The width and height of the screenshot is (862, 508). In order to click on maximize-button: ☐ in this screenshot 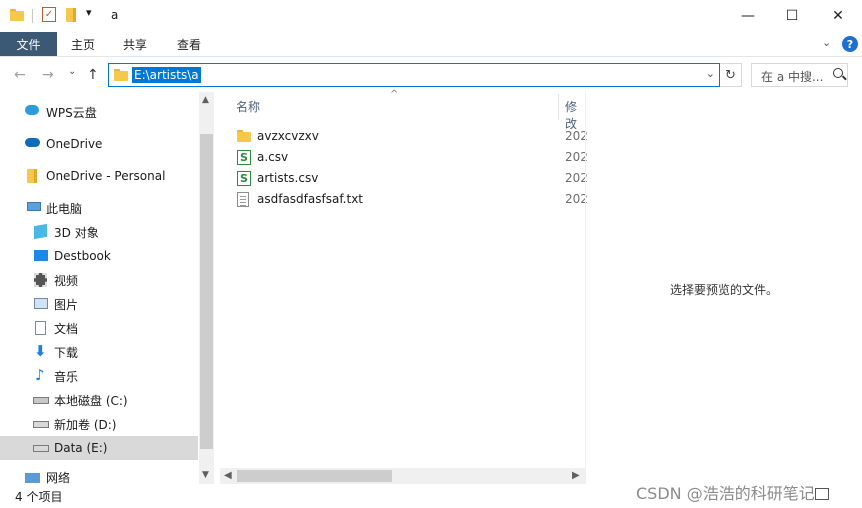, I will do `click(792, 15)`.